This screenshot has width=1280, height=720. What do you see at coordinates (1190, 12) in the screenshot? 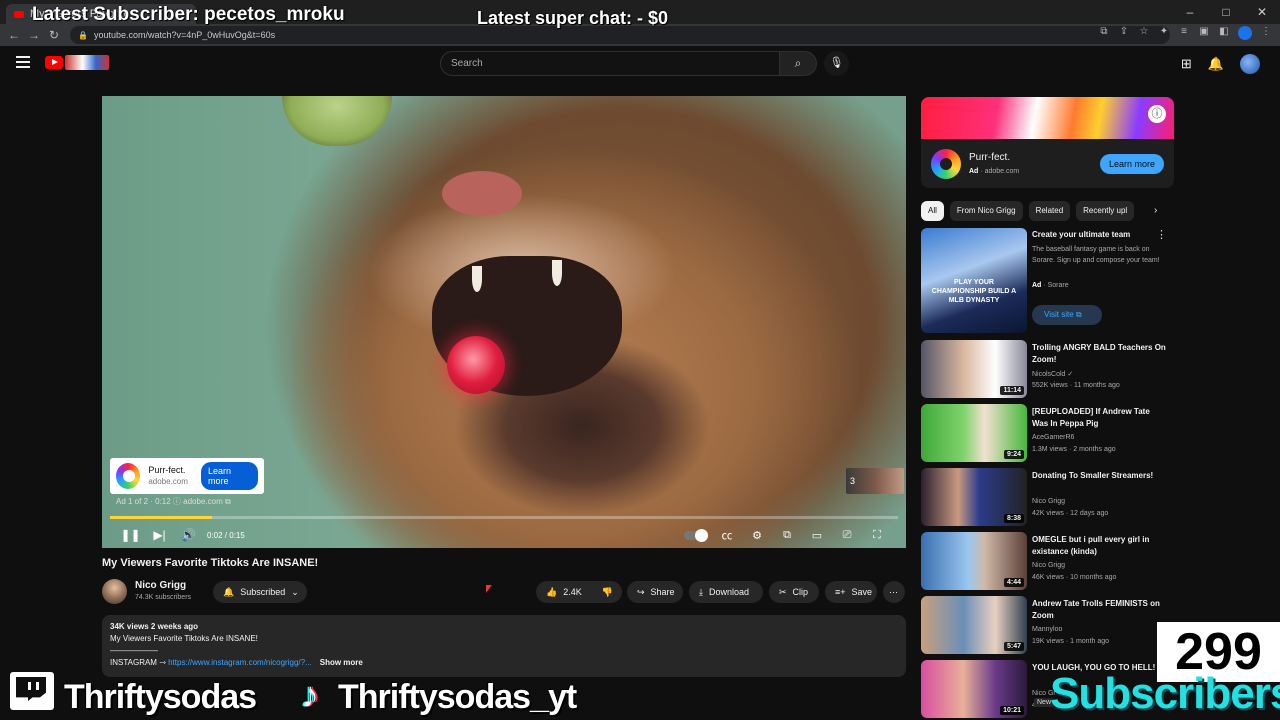
I see `minimize-icon: –` at bounding box center [1190, 12].